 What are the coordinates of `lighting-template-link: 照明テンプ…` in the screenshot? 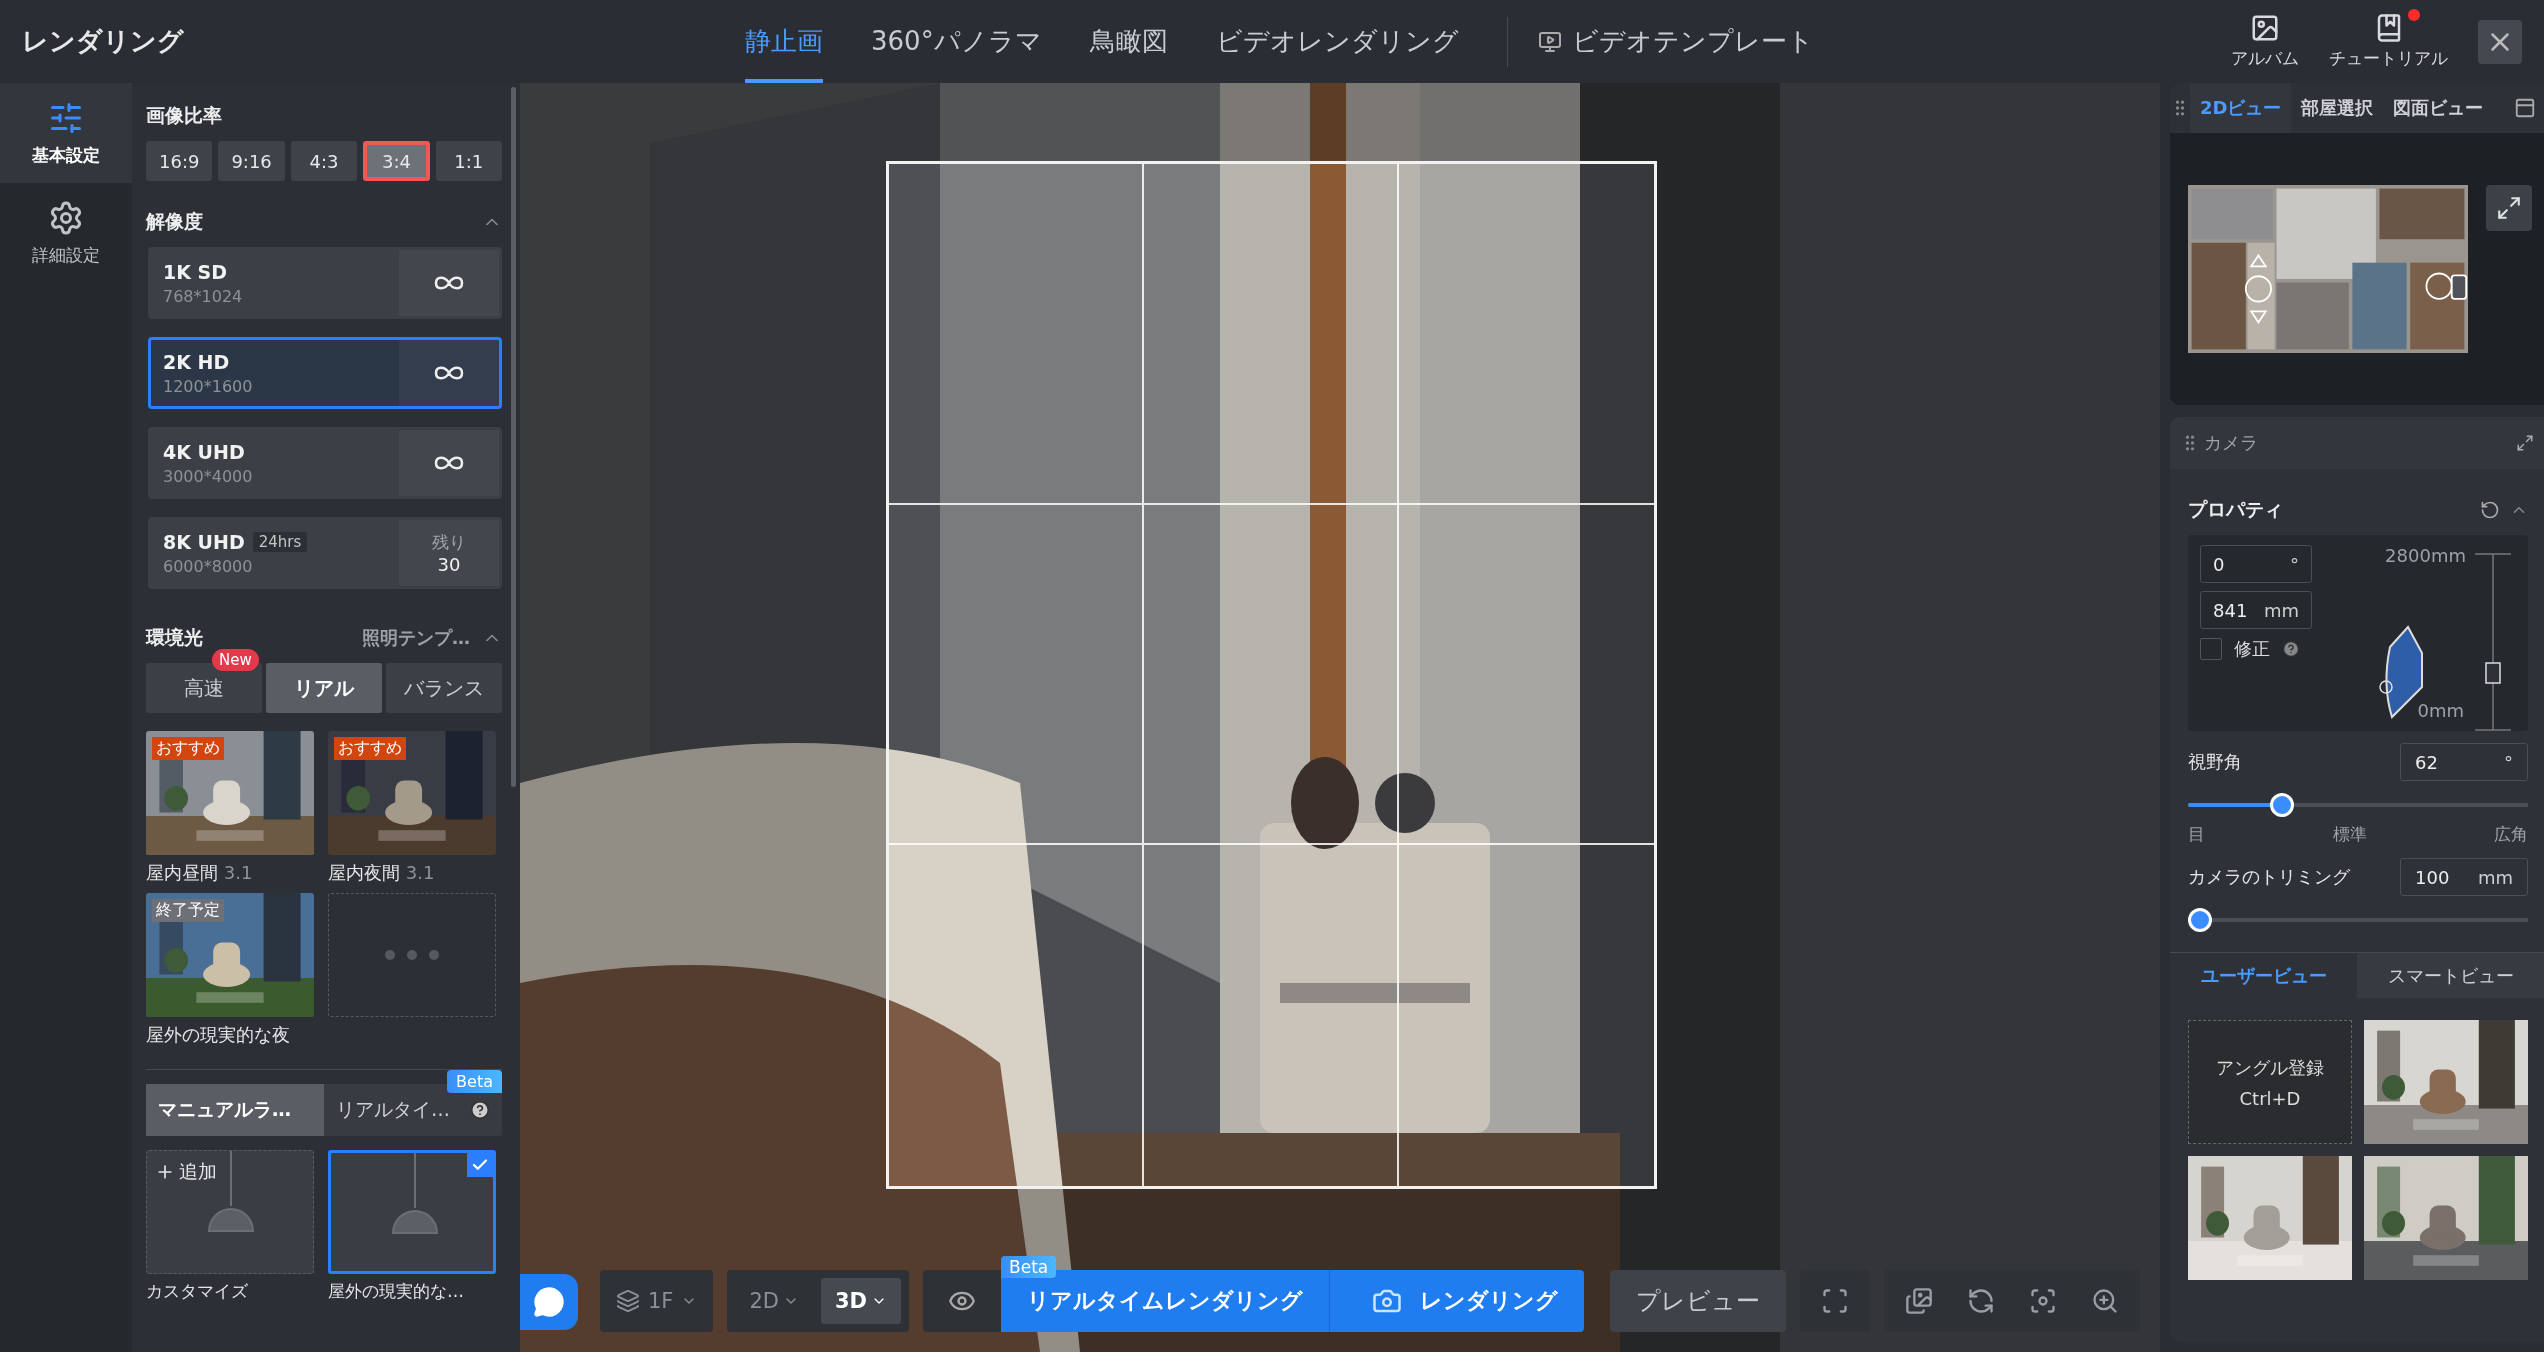 It's located at (416, 638).